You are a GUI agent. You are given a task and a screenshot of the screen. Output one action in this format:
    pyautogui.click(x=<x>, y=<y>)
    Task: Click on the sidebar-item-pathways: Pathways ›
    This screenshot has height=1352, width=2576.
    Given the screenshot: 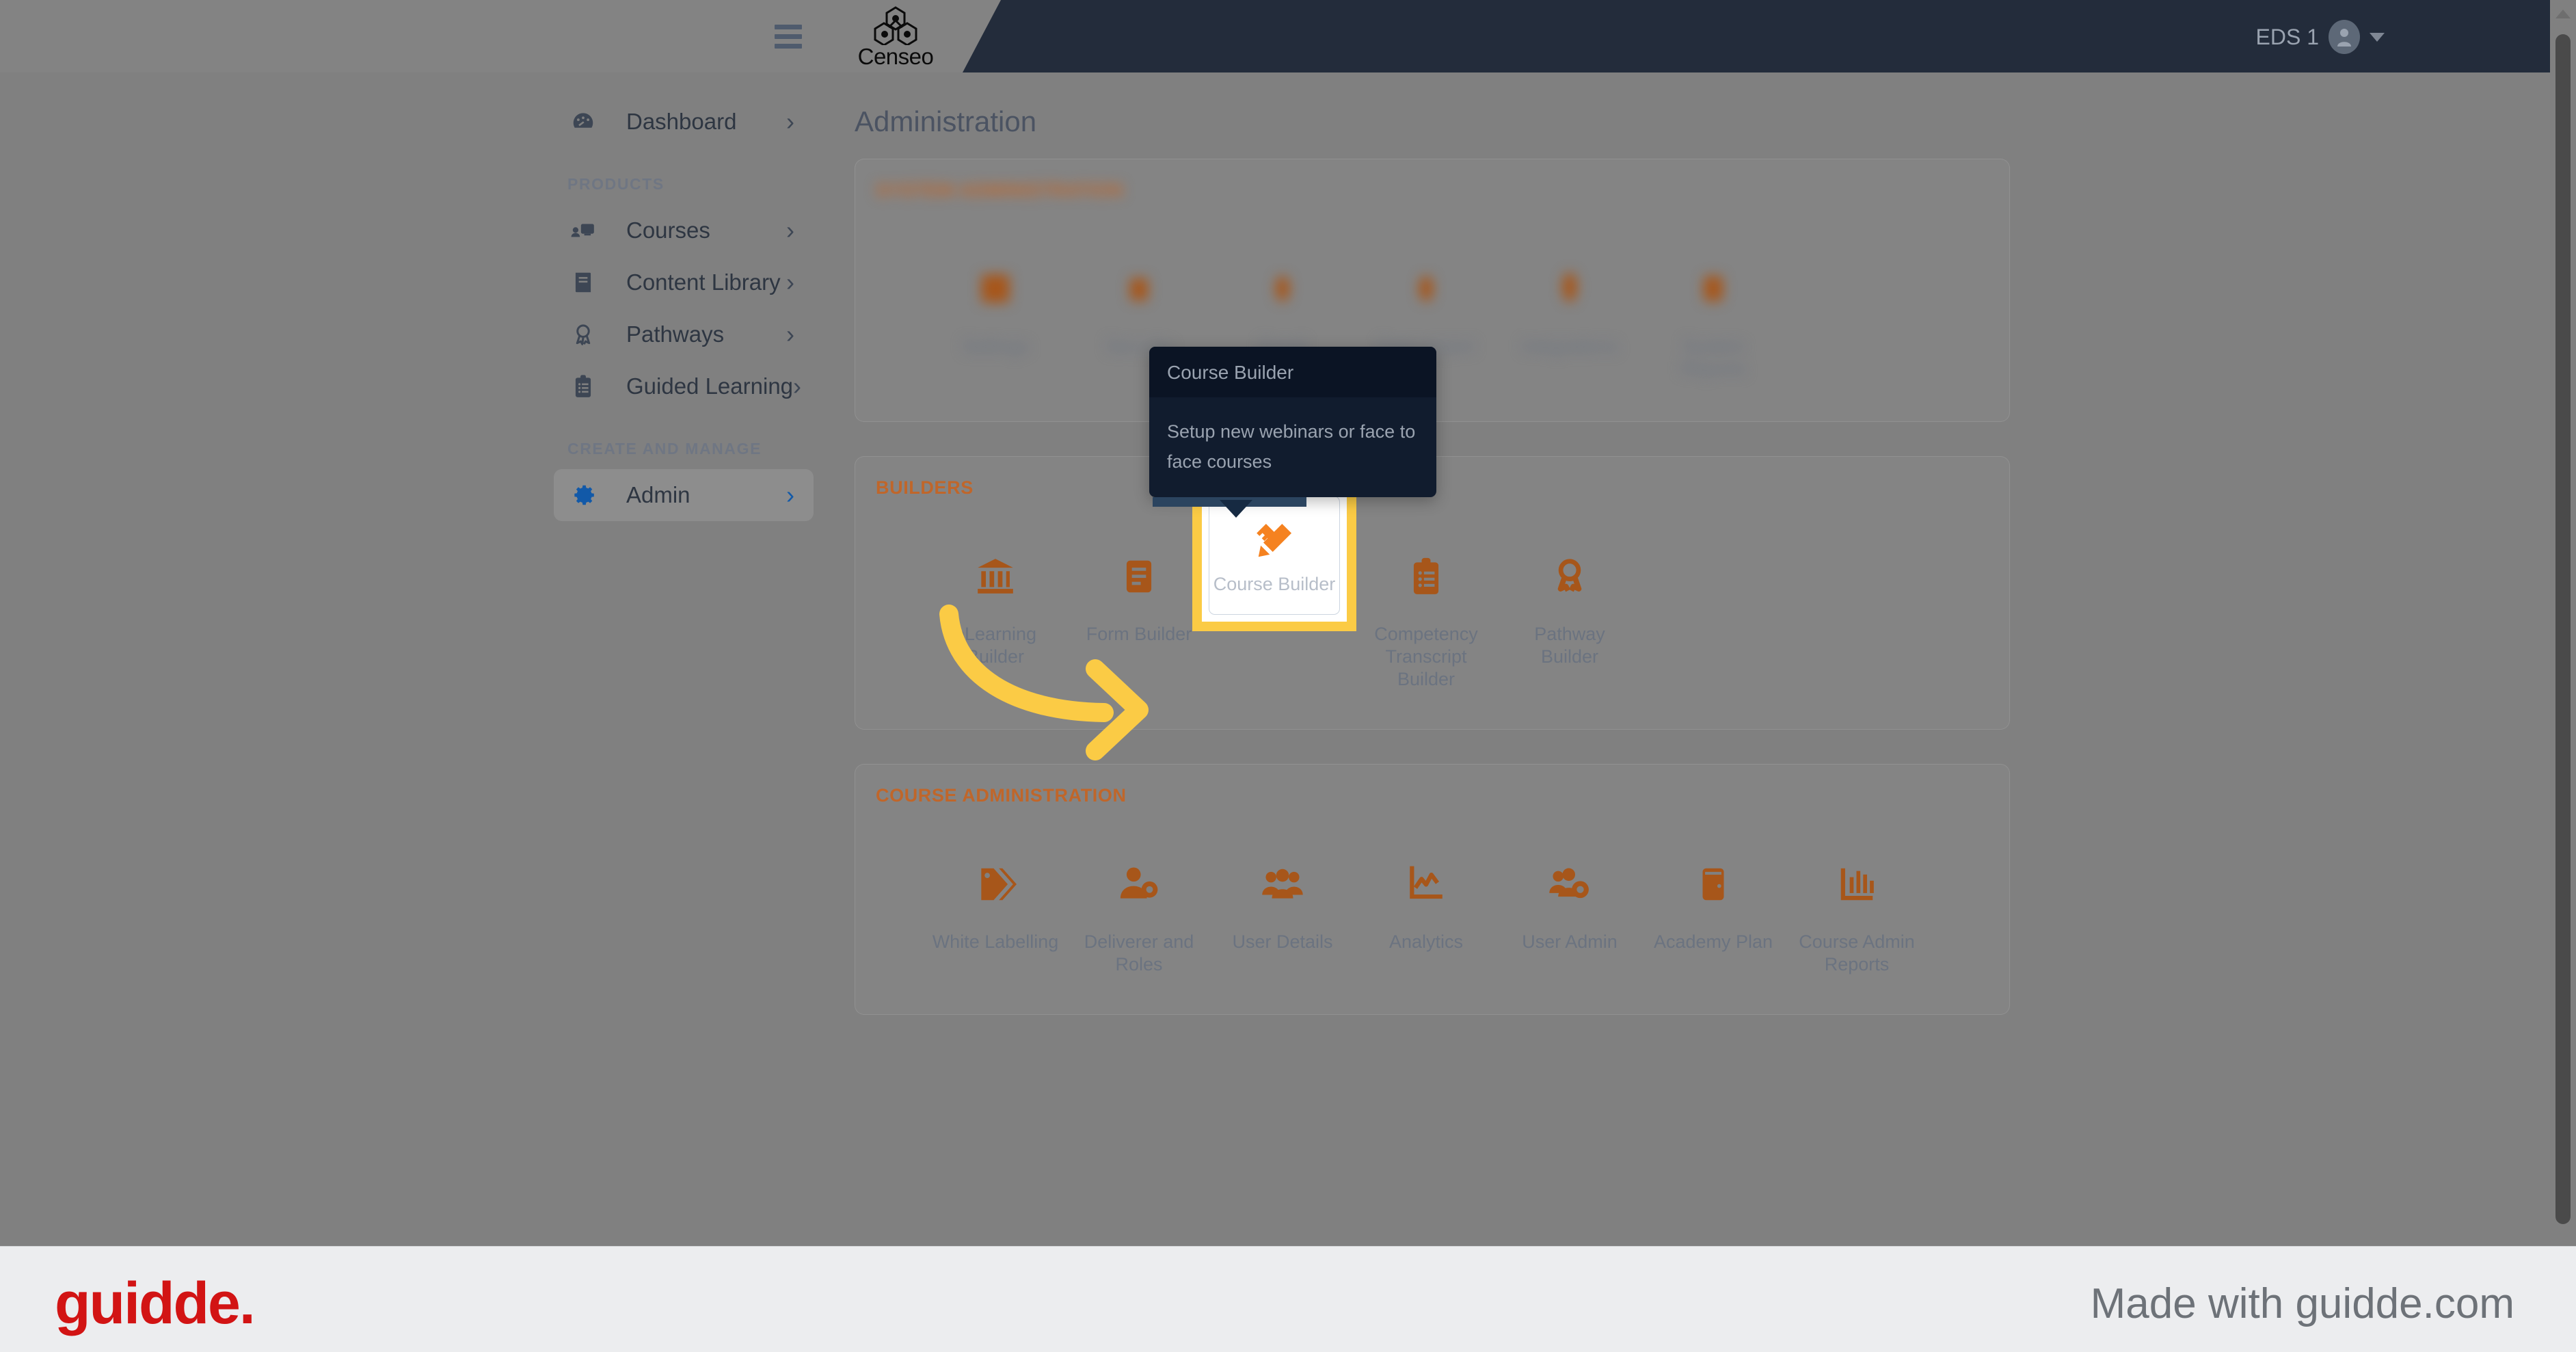 What is the action you would take?
    pyautogui.click(x=684, y=334)
    